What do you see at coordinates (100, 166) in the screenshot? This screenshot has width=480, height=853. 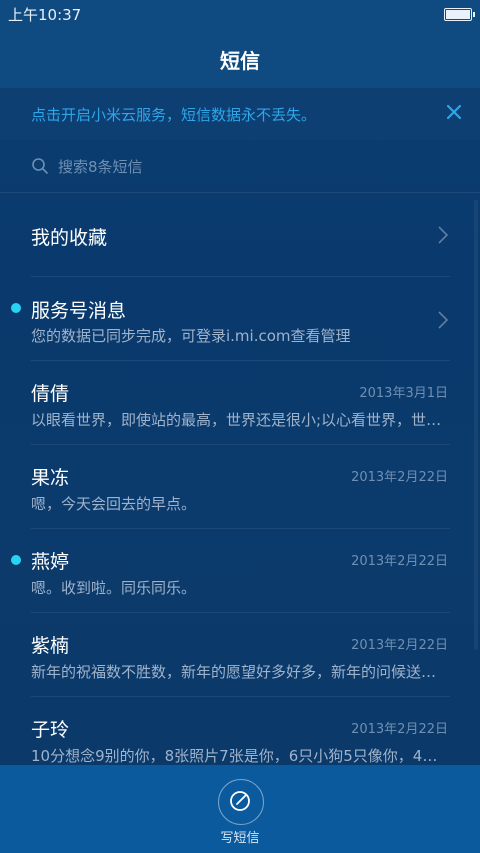 I see `search-input: 搜索8条短信` at bounding box center [100, 166].